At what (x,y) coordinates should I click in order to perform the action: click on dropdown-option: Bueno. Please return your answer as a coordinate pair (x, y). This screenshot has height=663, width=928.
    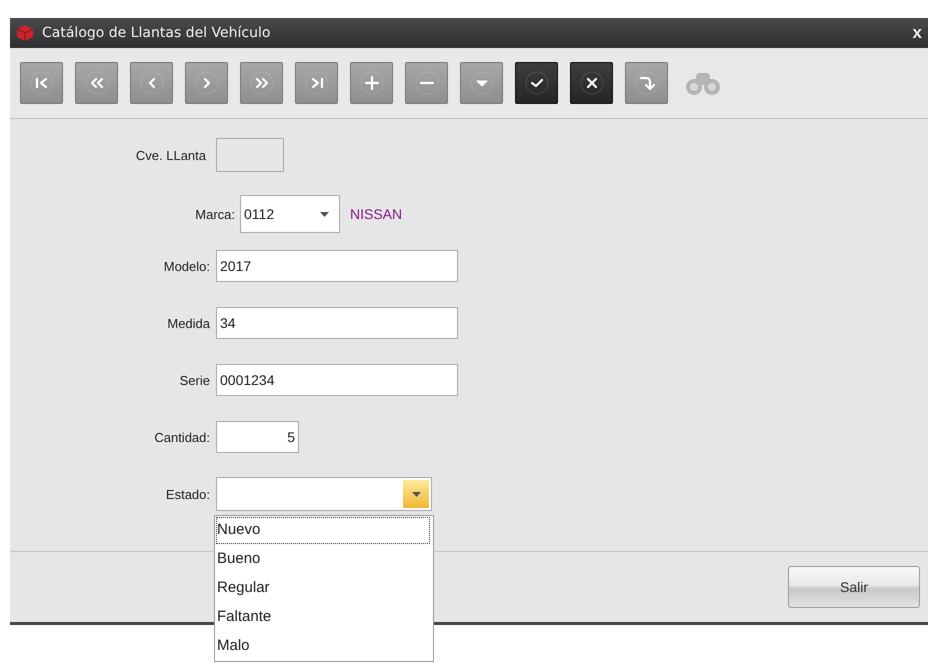
    Looking at the image, I should click on (324, 559).